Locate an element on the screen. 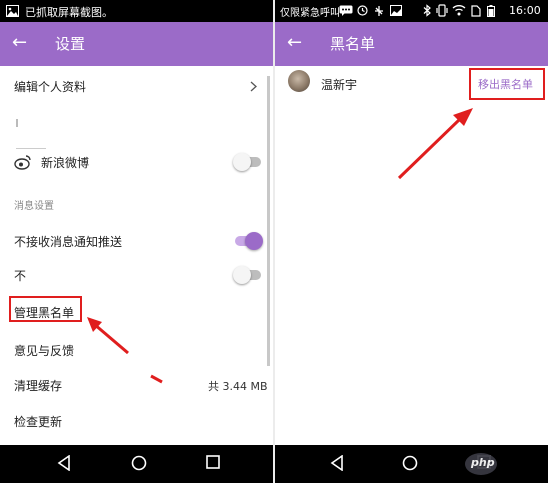 This screenshot has width=548, height=483. setting-label: 不 is located at coordinates (20, 276).